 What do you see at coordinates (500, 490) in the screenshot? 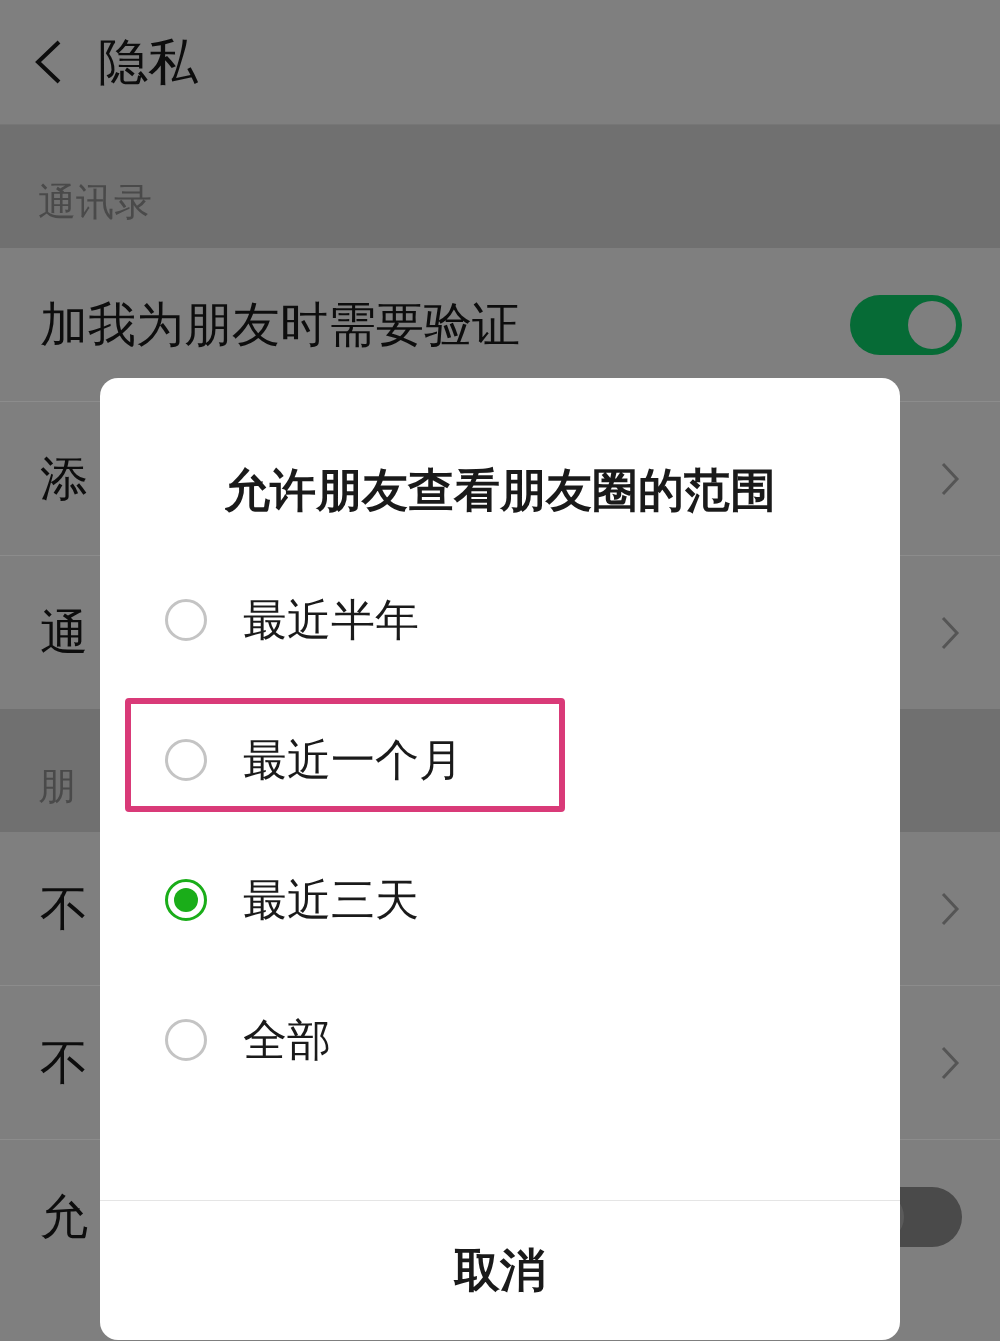
I see `dialog-title: 允许朋友查看朋友圈的范围` at bounding box center [500, 490].